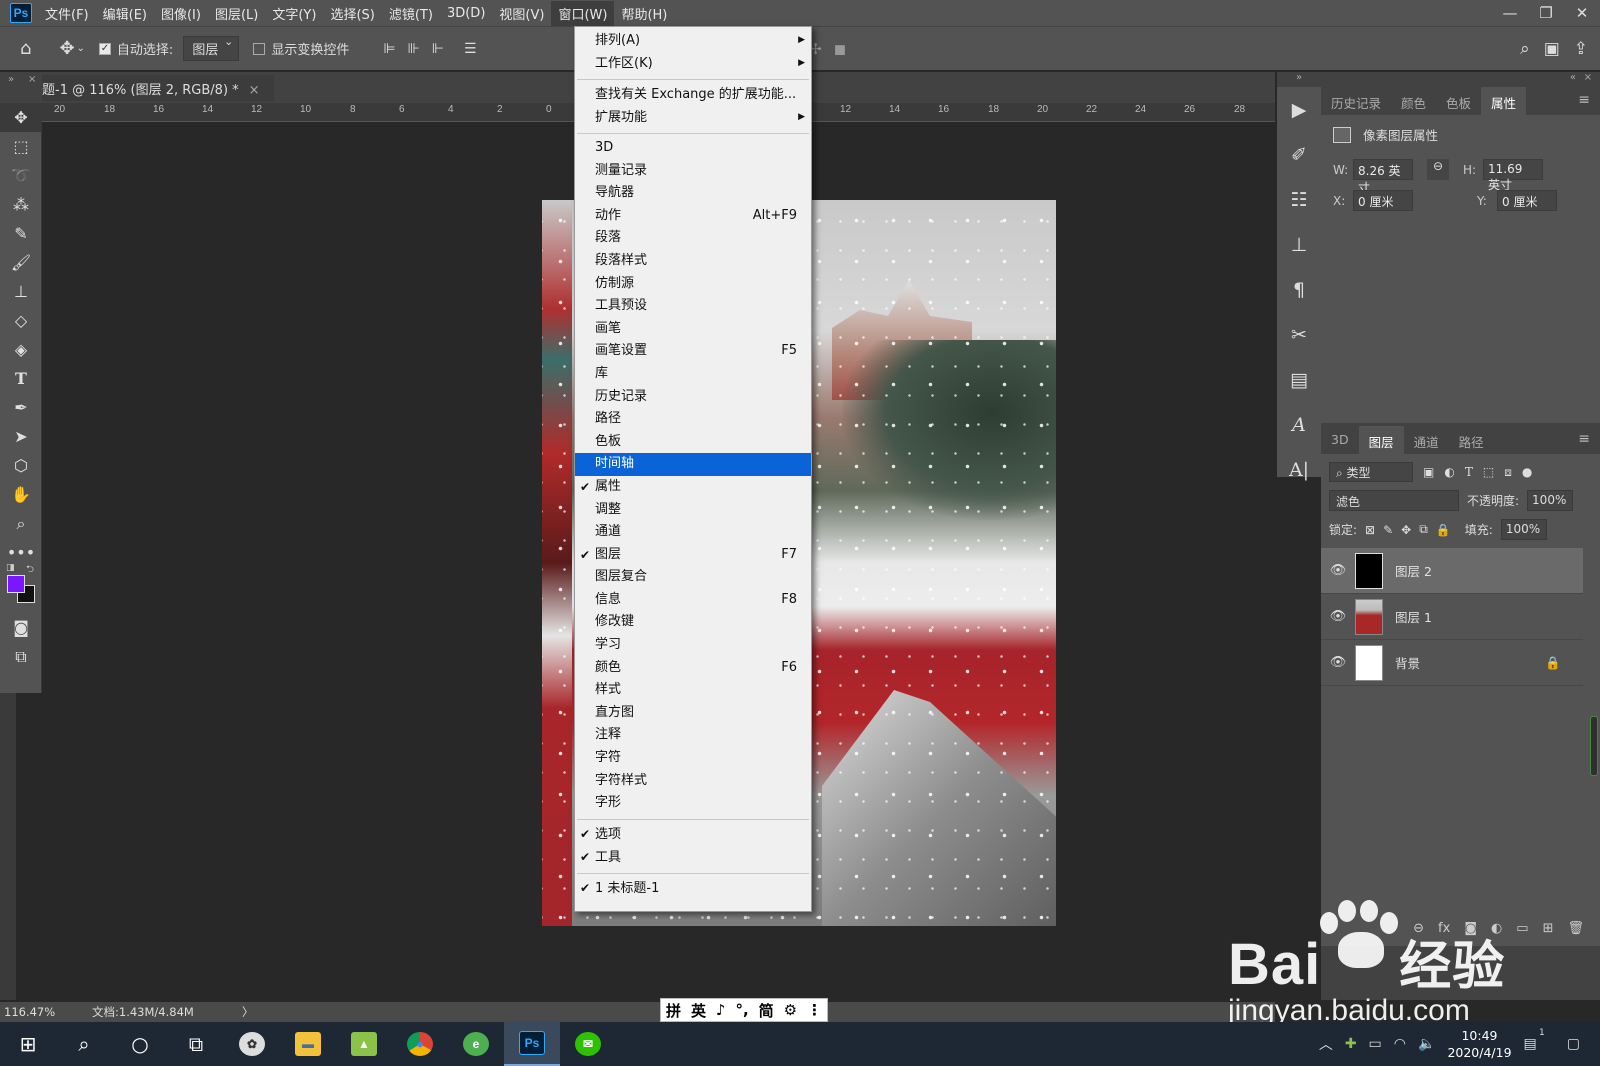 The height and width of the screenshot is (1066, 1600). What do you see at coordinates (1351, 1044) in the screenshot?
I see `tray-app-icon: ✚` at bounding box center [1351, 1044].